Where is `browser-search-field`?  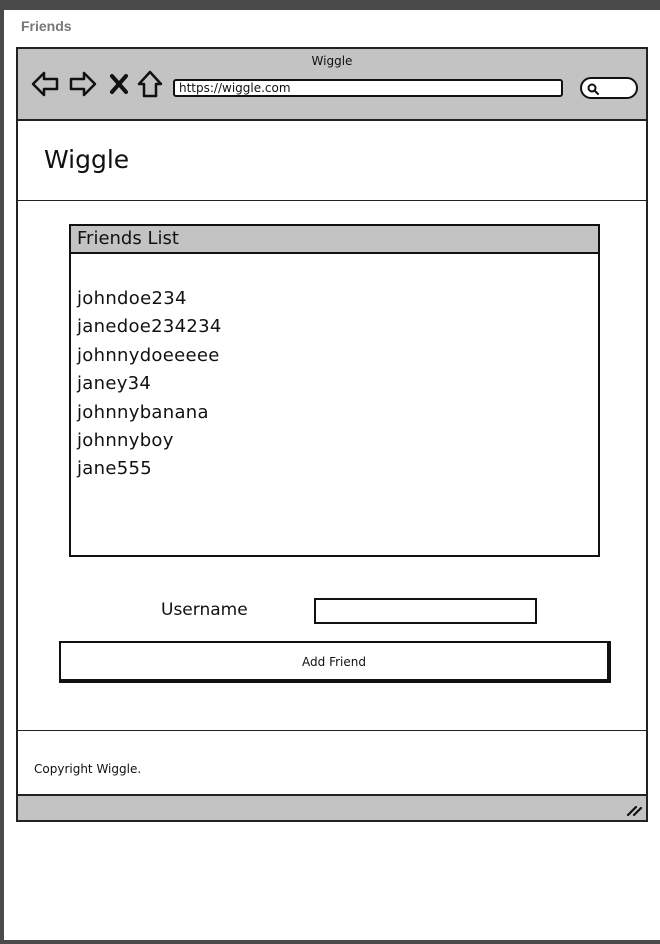
browser-search-field is located at coordinates (609, 88).